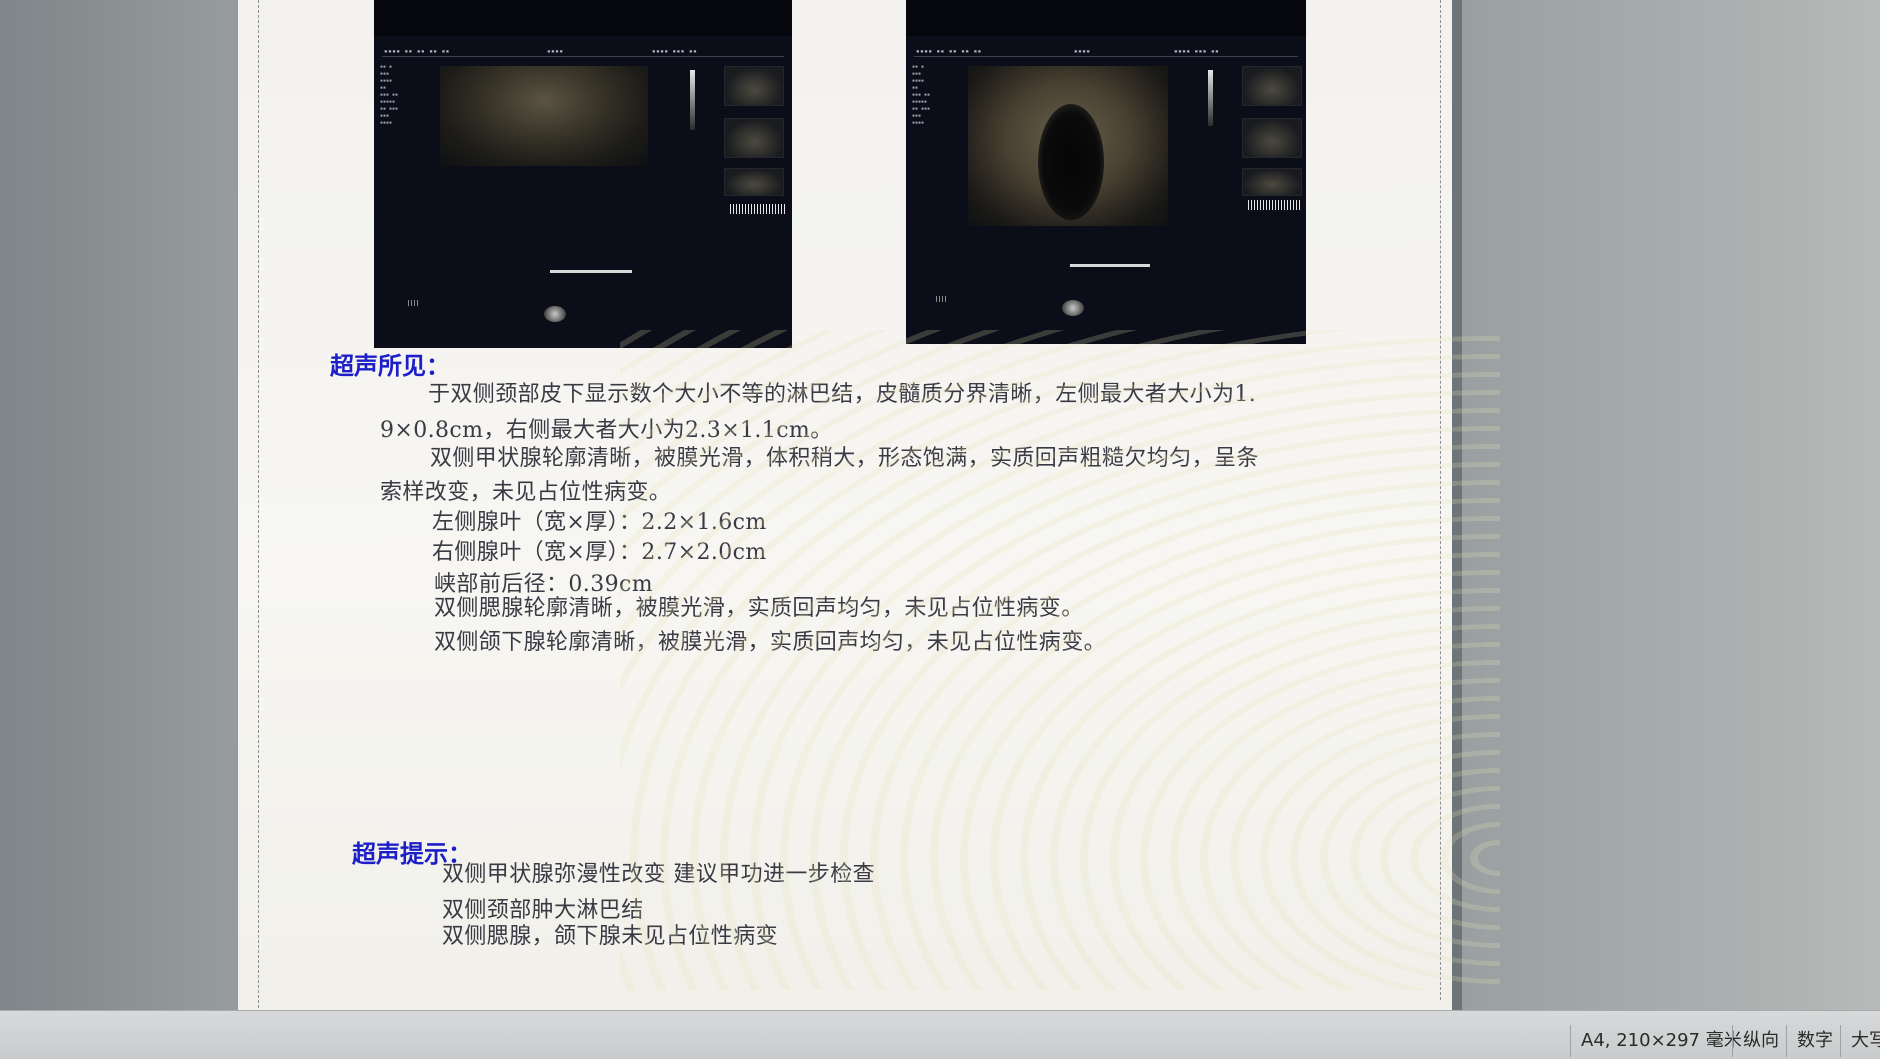 The image size is (1880, 1059). Describe the element at coordinates (544, 116) in the screenshot. I see `ultrasound-scan-area` at that location.